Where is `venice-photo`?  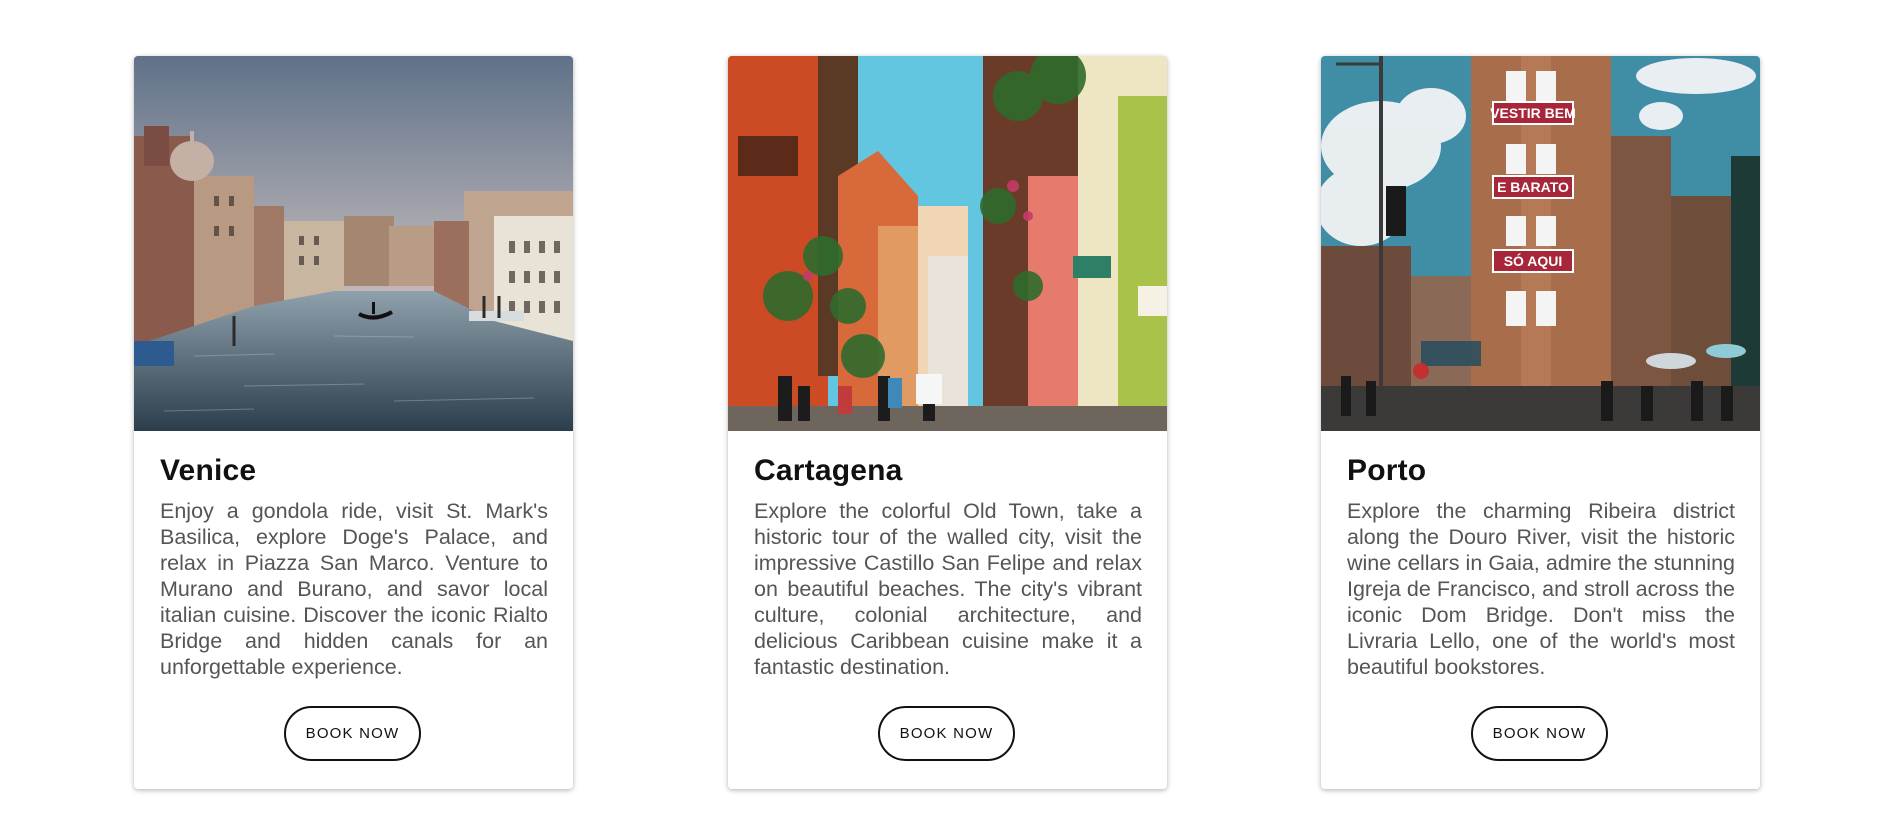 venice-photo is located at coordinates (353, 243).